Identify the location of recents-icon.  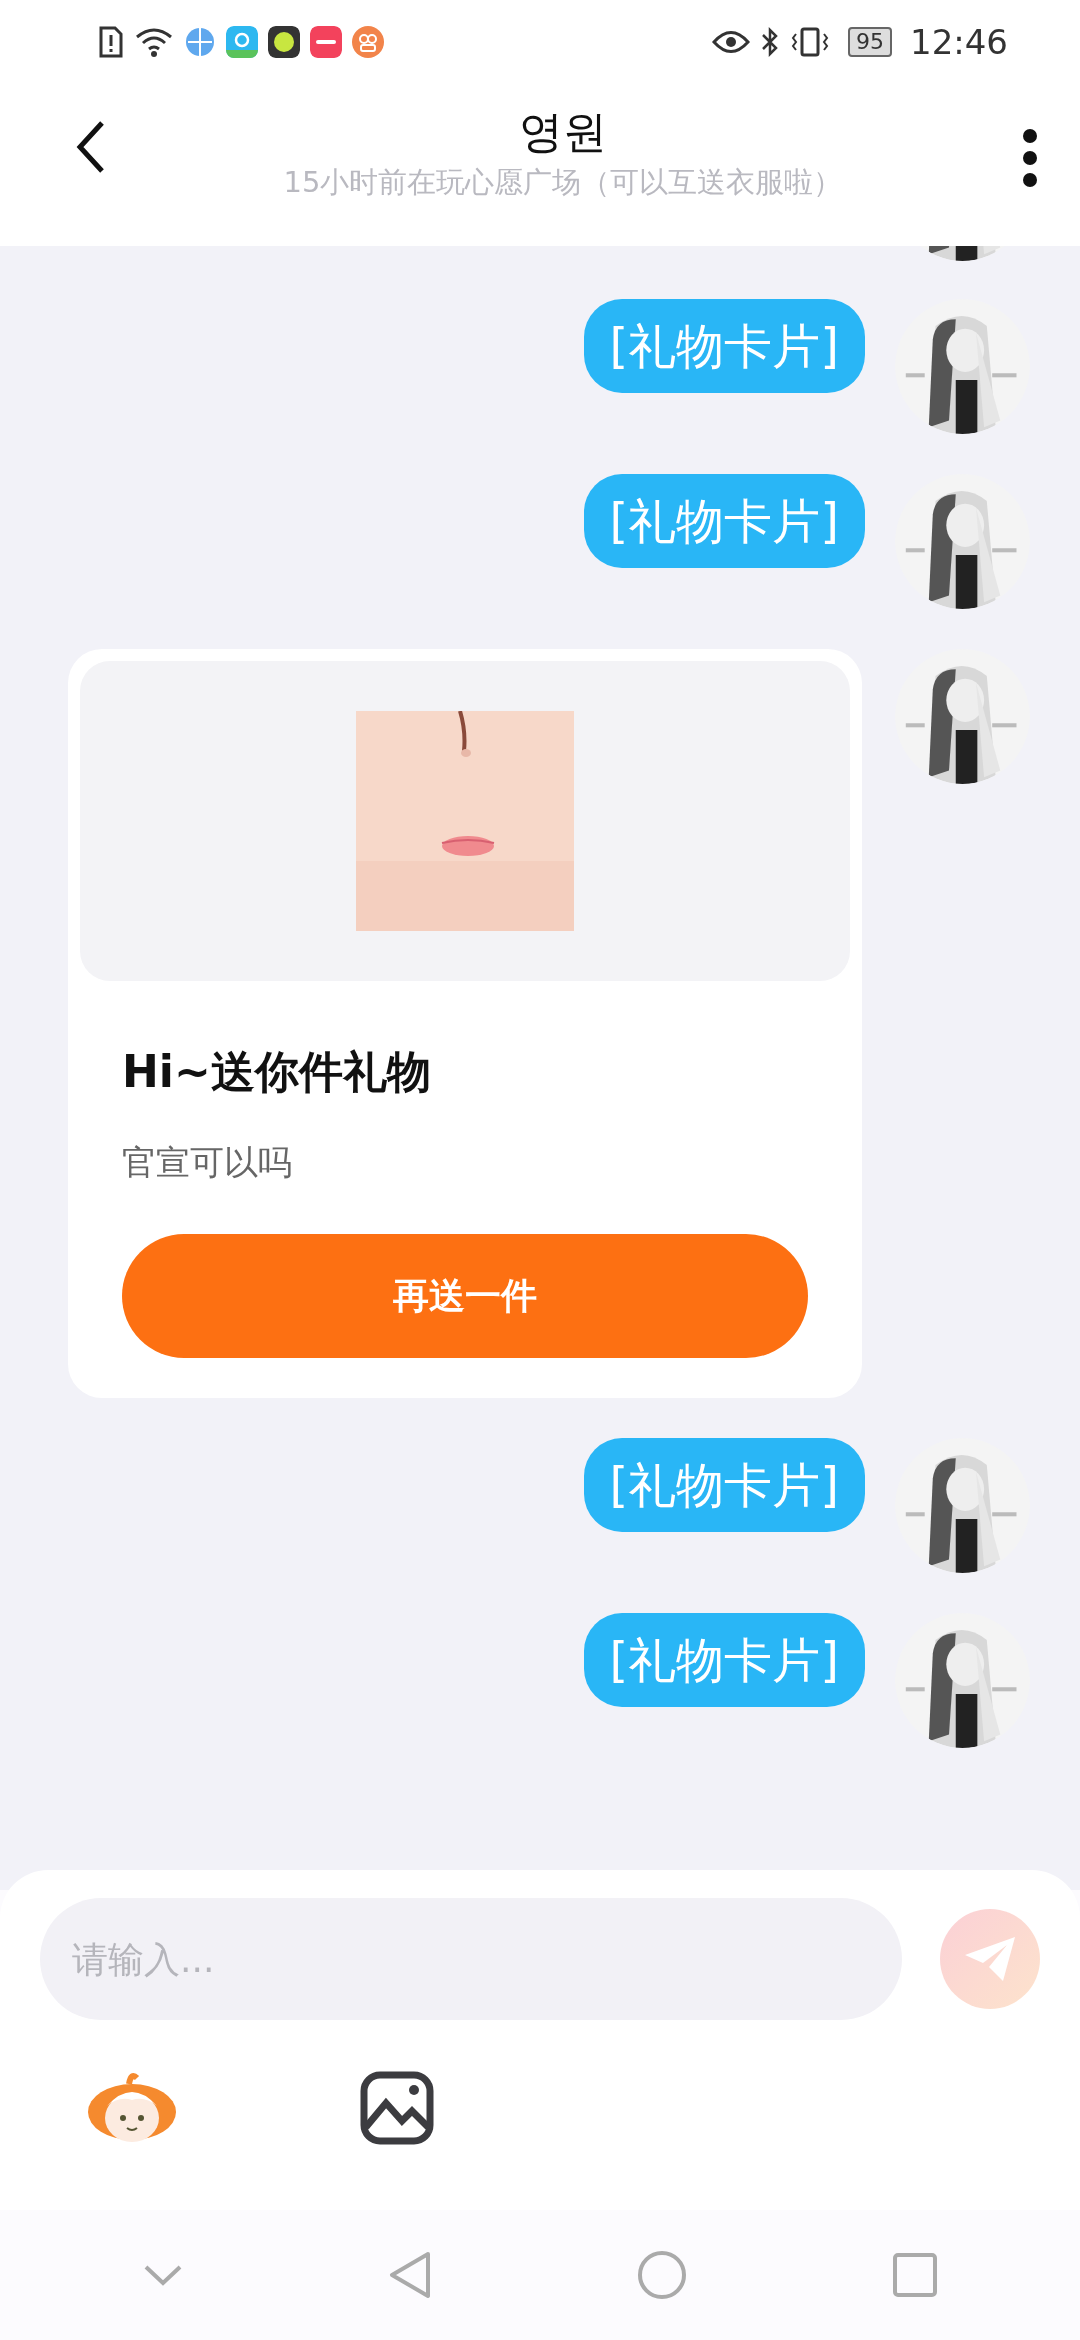
(914, 2275).